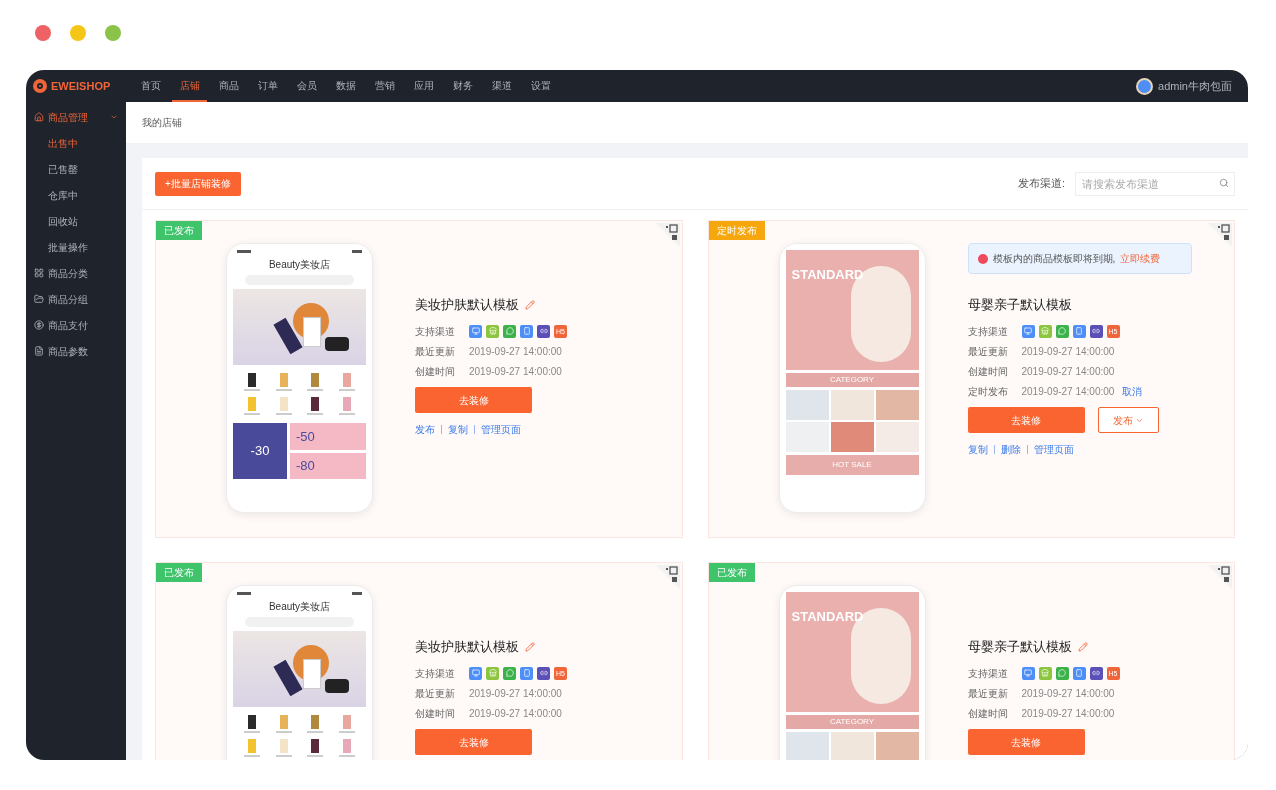 This screenshot has width=1276, height=790. Describe the element at coordinates (81, 86) in the screenshot. I see `brand-name: EWEISHOP` at that location.